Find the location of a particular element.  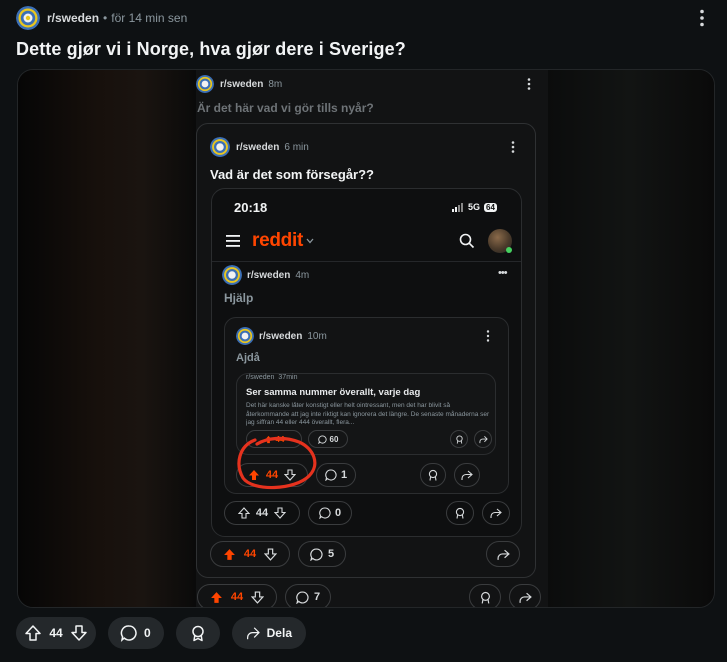

l1-vote-pill: 44 is located at coordinates (237, 595).